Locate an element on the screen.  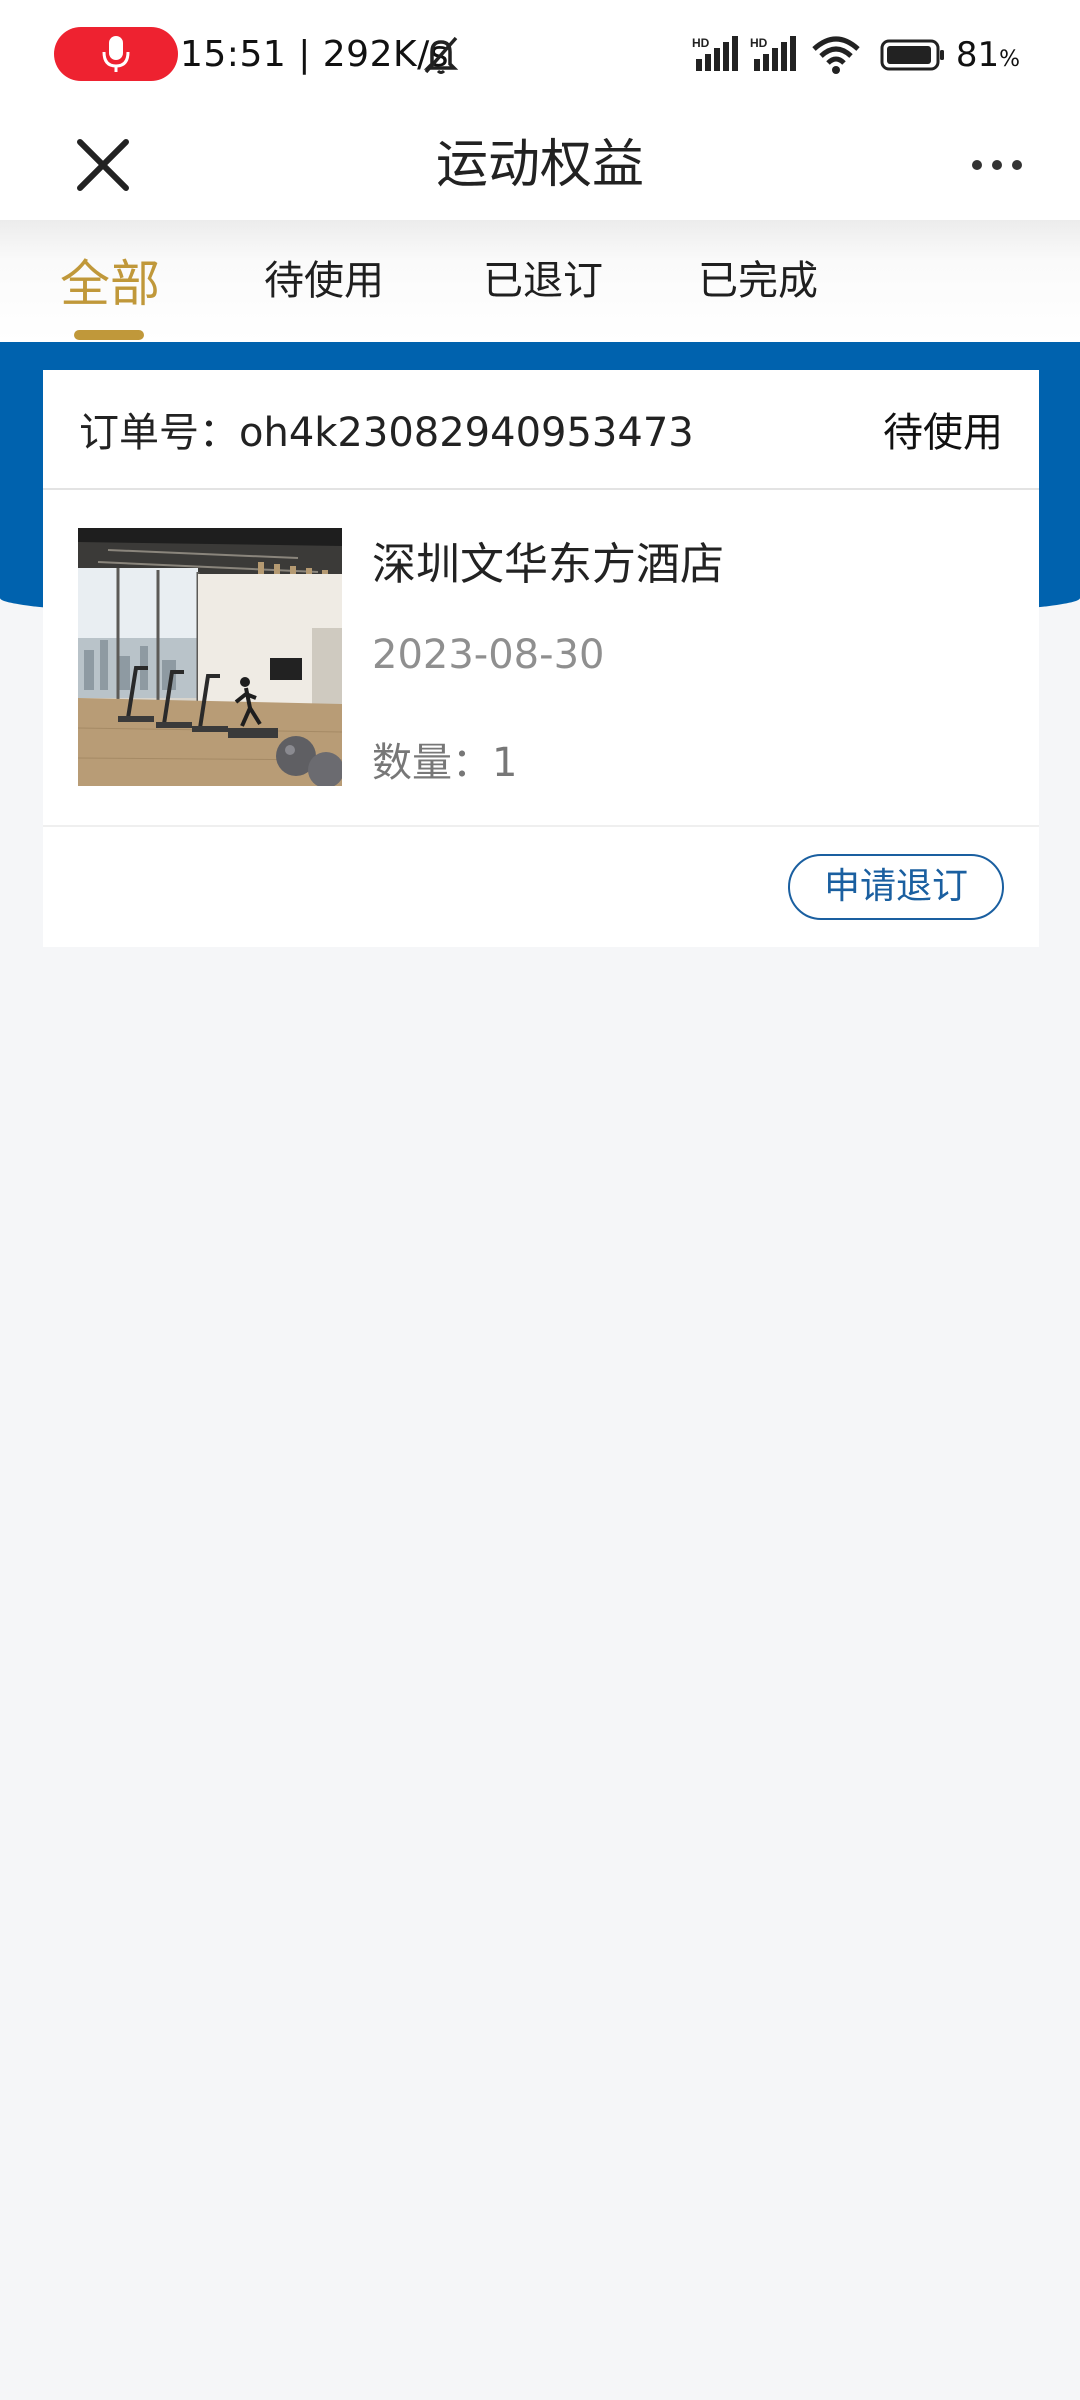
tab-completed: 已完成 is located at coordinates (758, 277).